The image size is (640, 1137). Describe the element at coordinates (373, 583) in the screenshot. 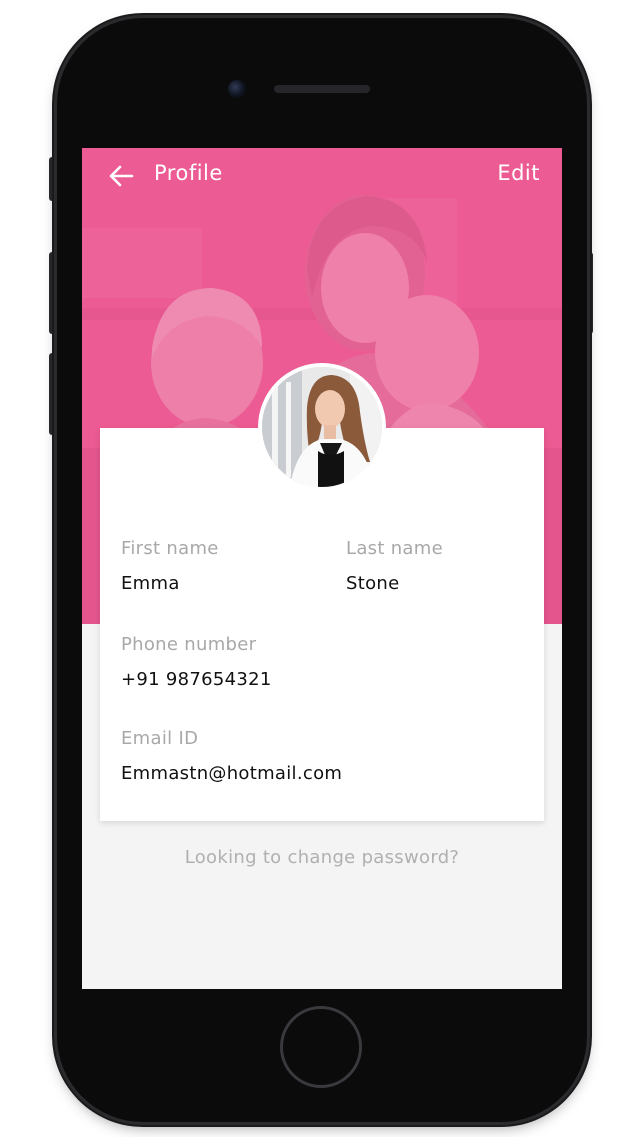

I see `last-name-value: Stone` at that location.